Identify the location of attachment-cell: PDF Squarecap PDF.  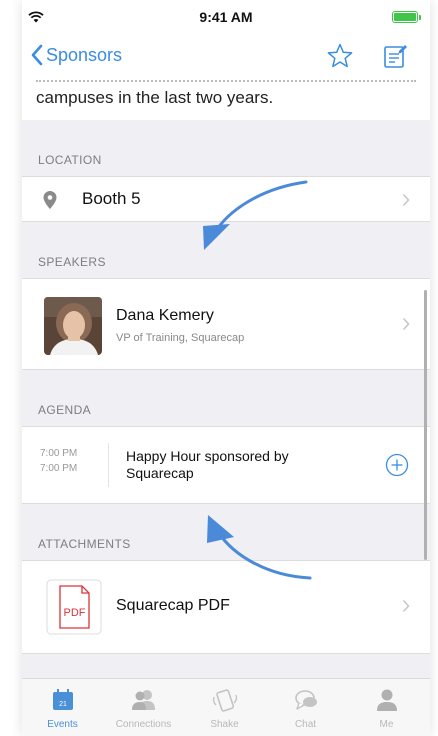
(226, 607).